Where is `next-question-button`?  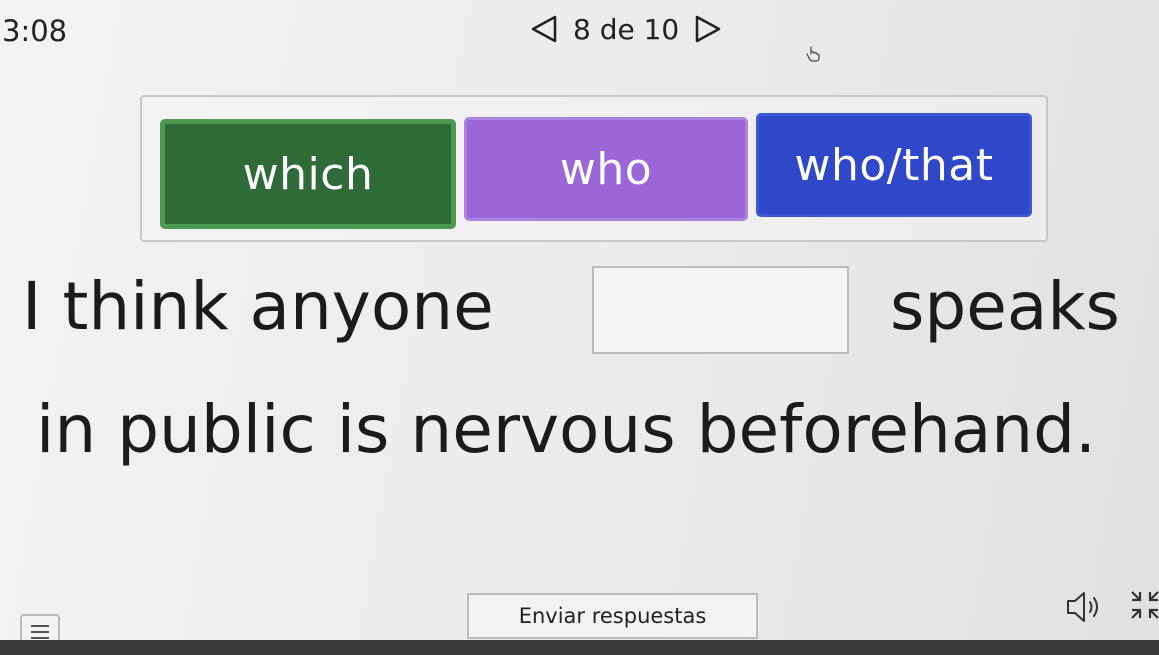
next-question-button is located at coordinates (708, 29).